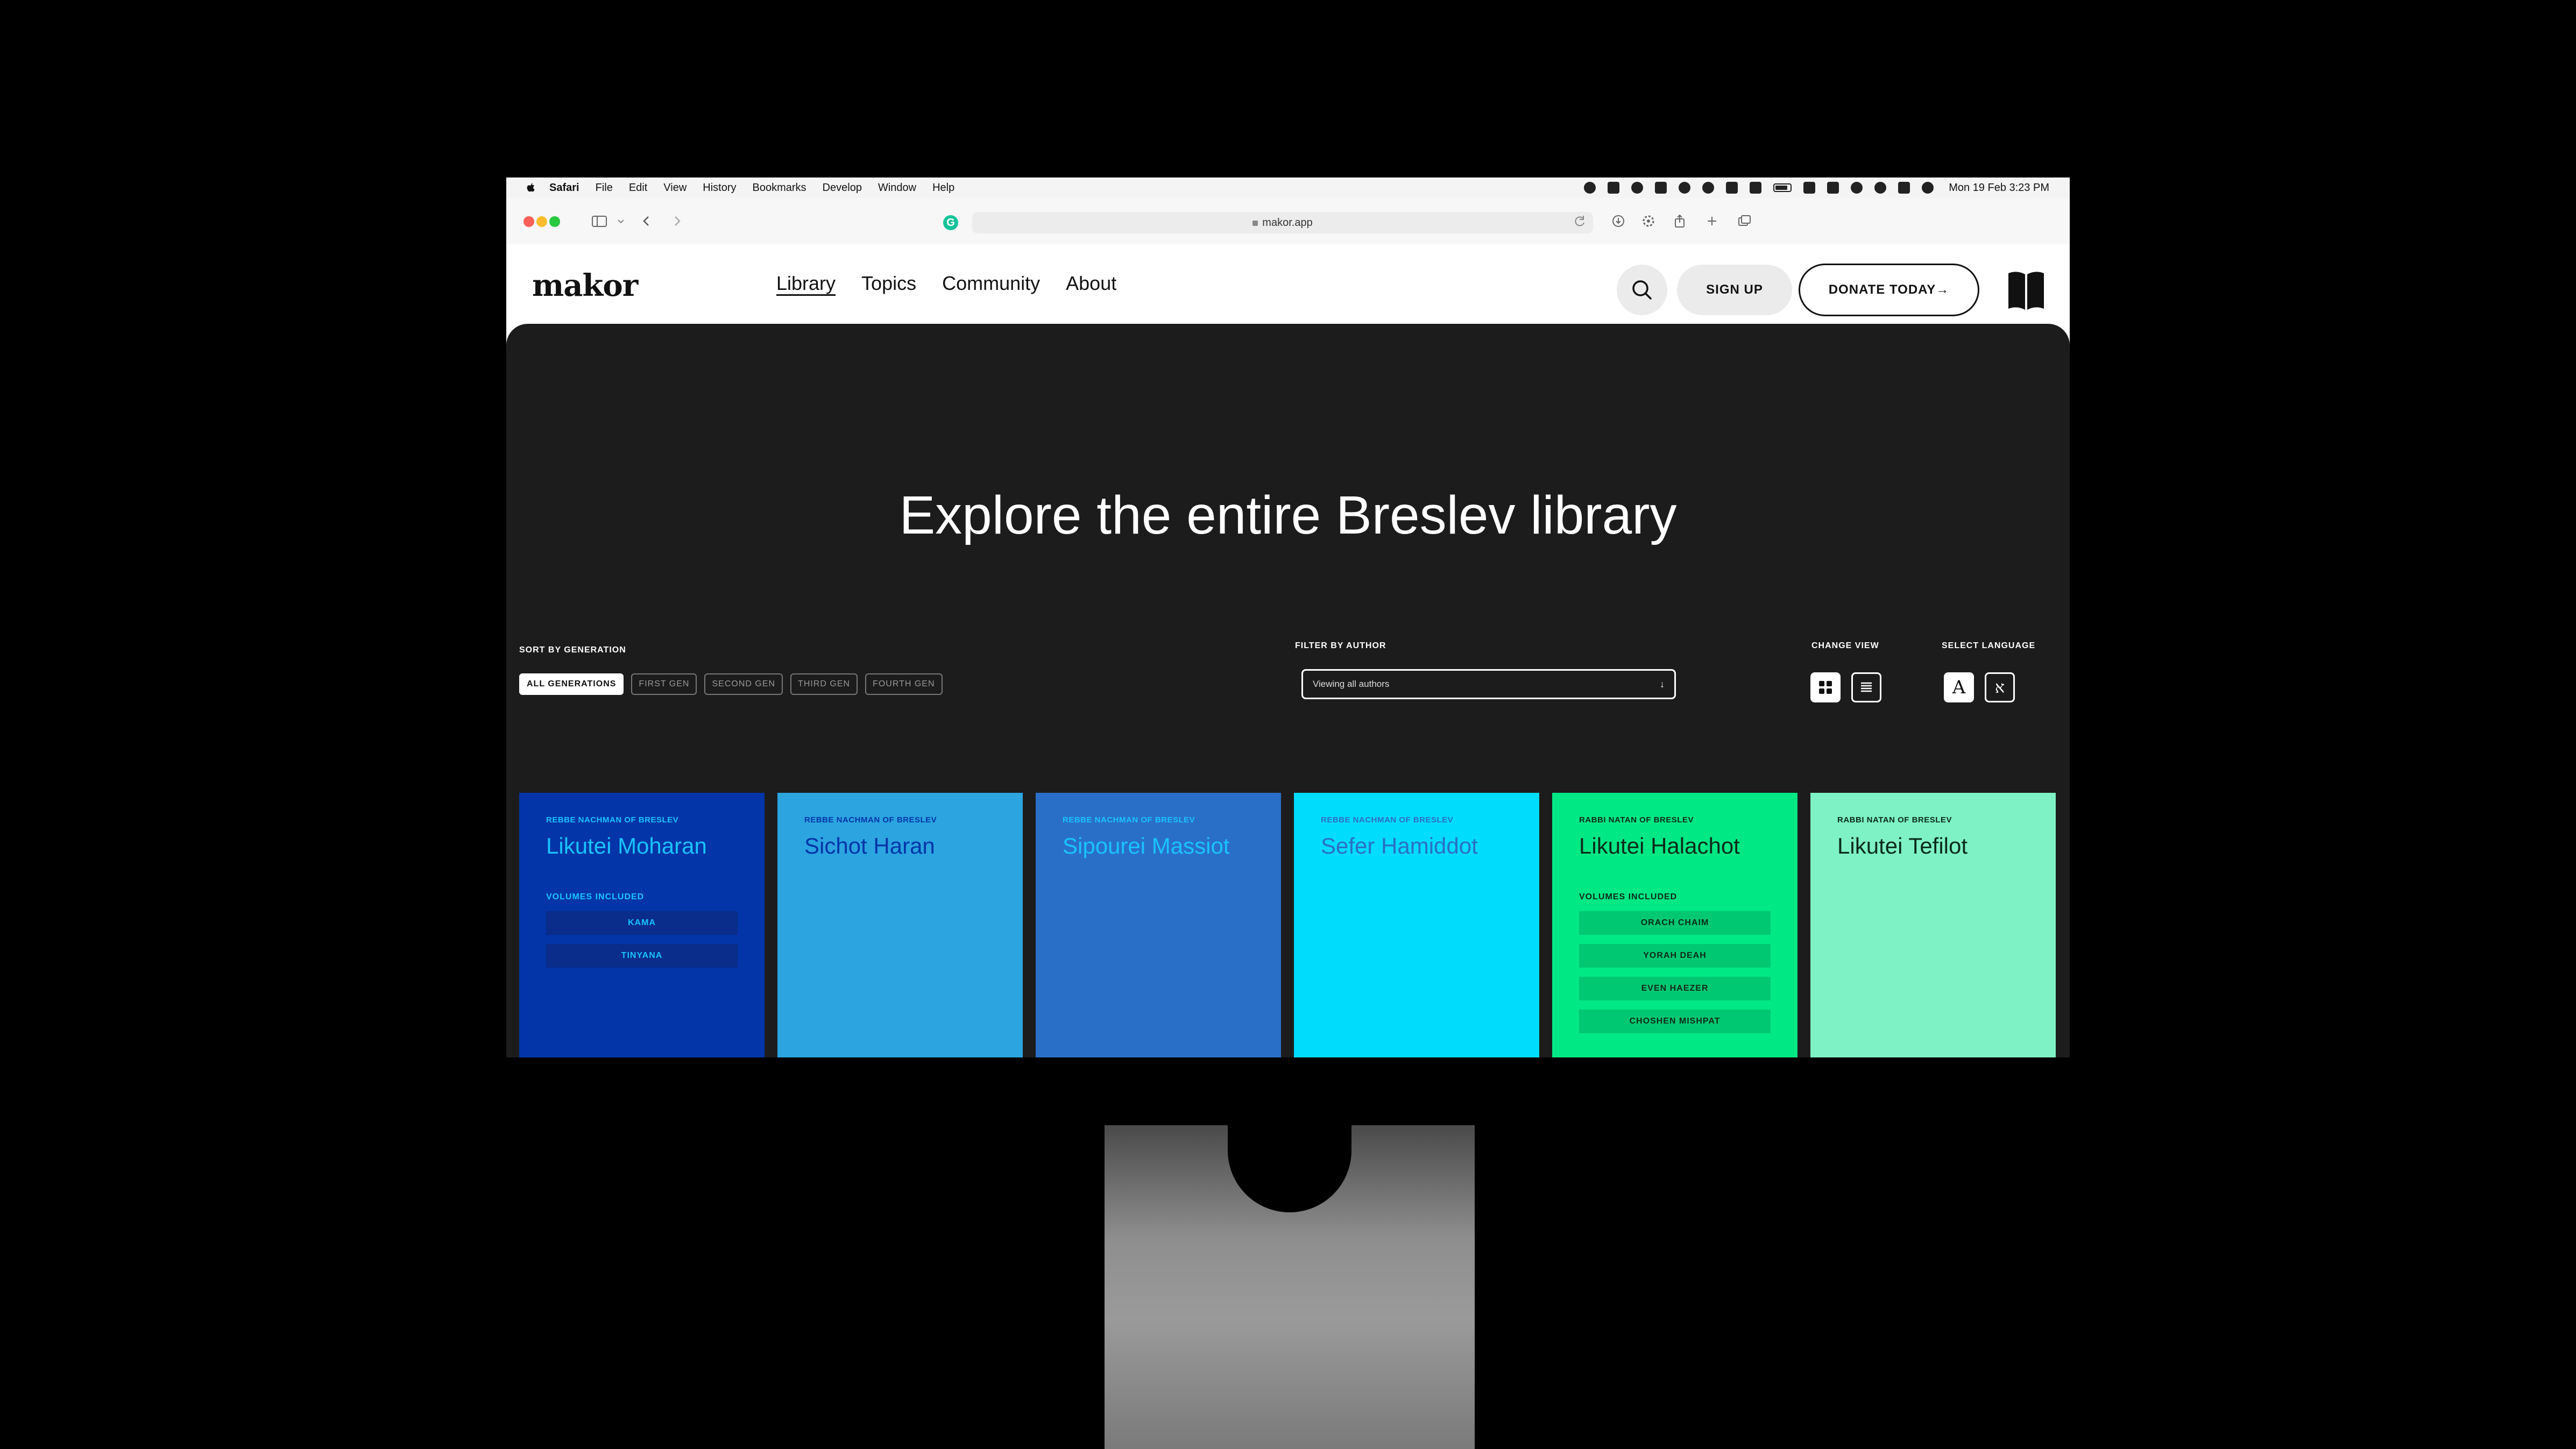  Describe the element at coordinates (1928, 188) in the screenshot. I see `siri-icon` at that location.